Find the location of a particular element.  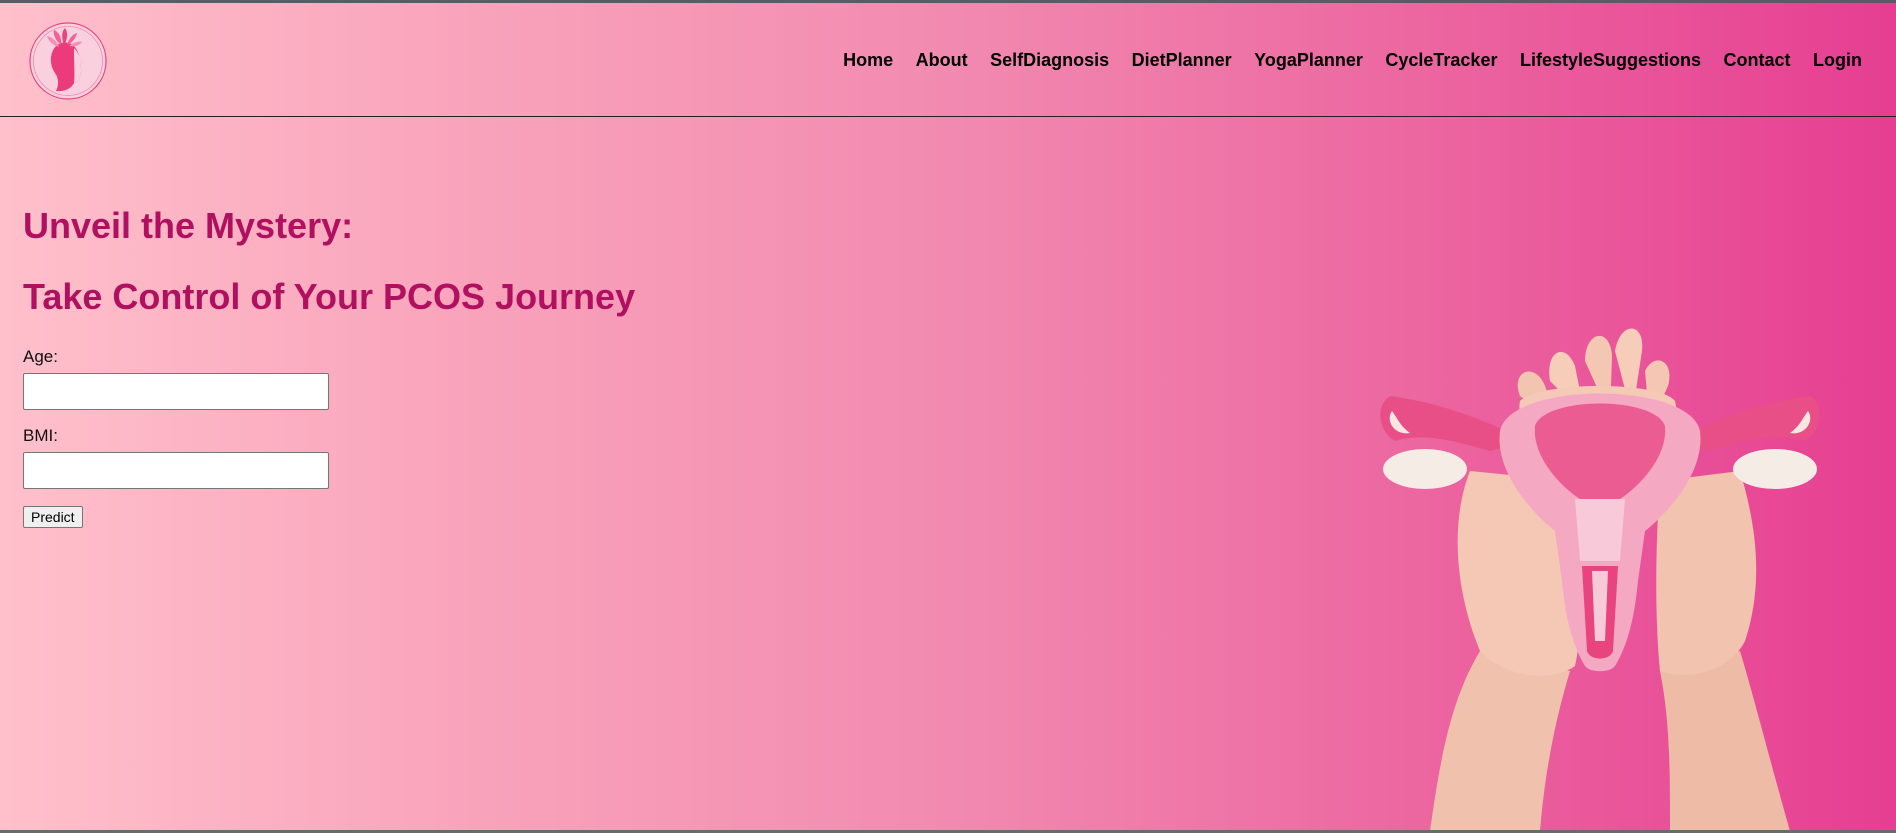

nav-dietplanner: DietPlanner is located at coordinates (1182, 60).